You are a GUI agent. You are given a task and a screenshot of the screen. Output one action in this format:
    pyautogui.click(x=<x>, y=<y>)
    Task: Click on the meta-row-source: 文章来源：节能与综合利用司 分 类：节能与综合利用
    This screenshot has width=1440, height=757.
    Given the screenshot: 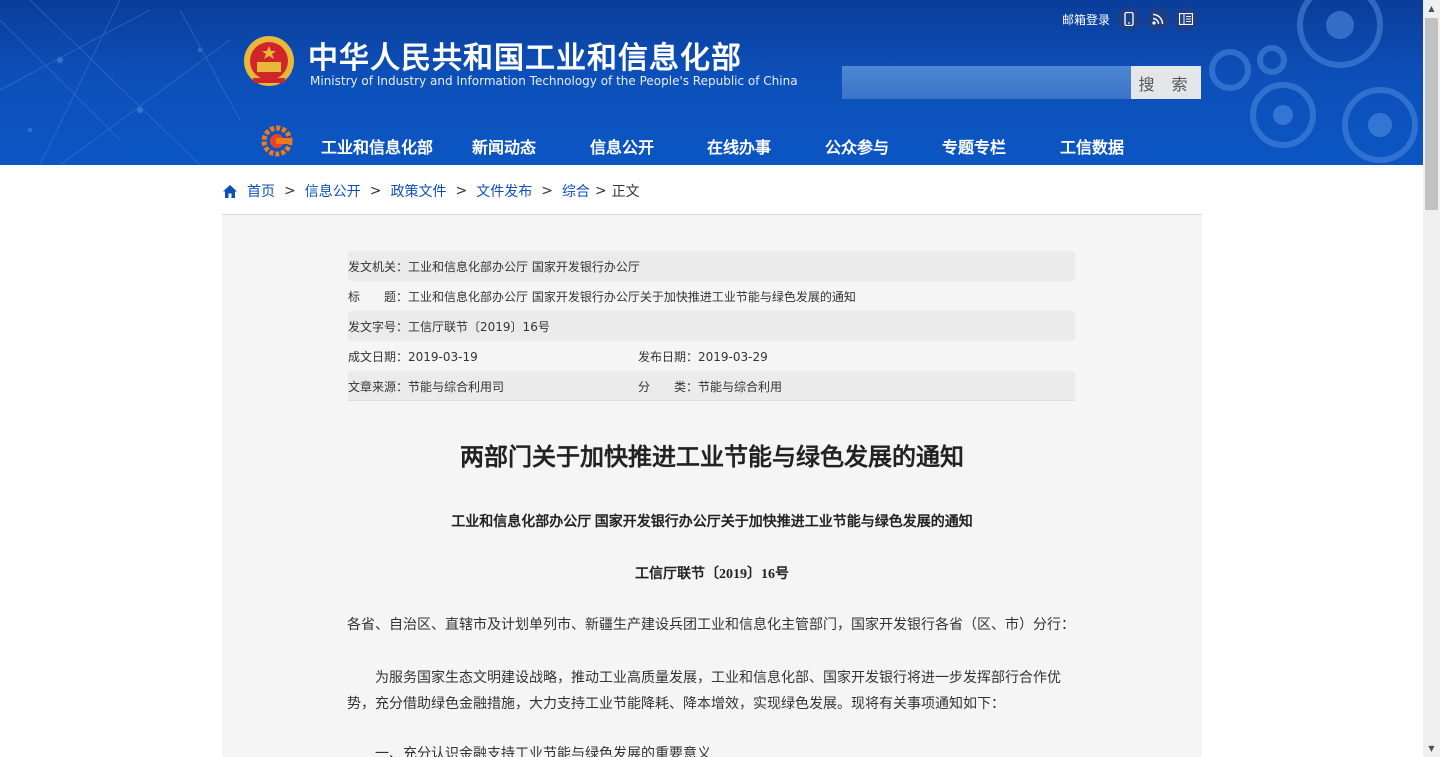 What is the action you would take?
    pyautogui.click(x=711, y=386)
    